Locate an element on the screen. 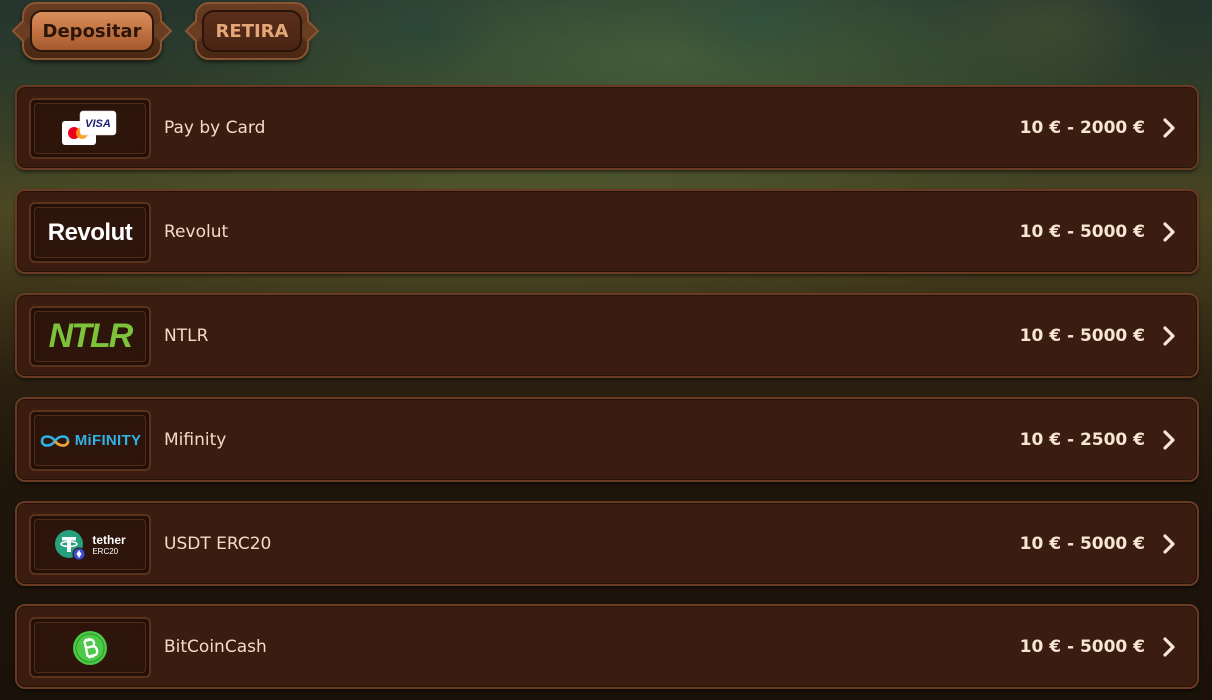 The height and width of the screenshot is (700, 1212). visa-text: VISA is located at coordinates (98, 124).